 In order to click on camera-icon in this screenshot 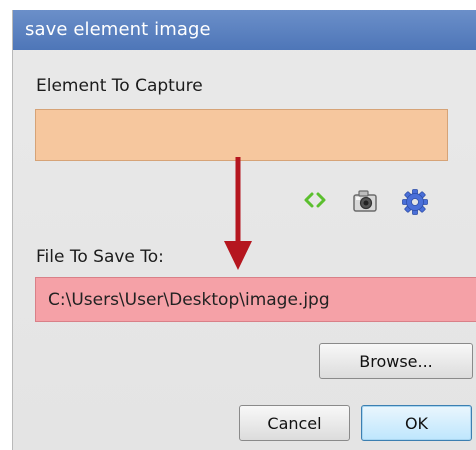, I will do `click(365, 201)`.